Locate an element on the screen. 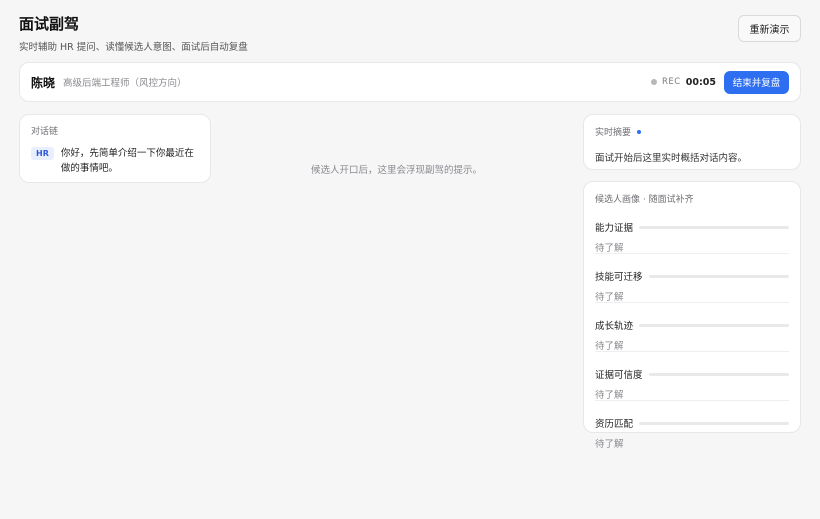  rec-label: REC is located at coordinates (671, 82).